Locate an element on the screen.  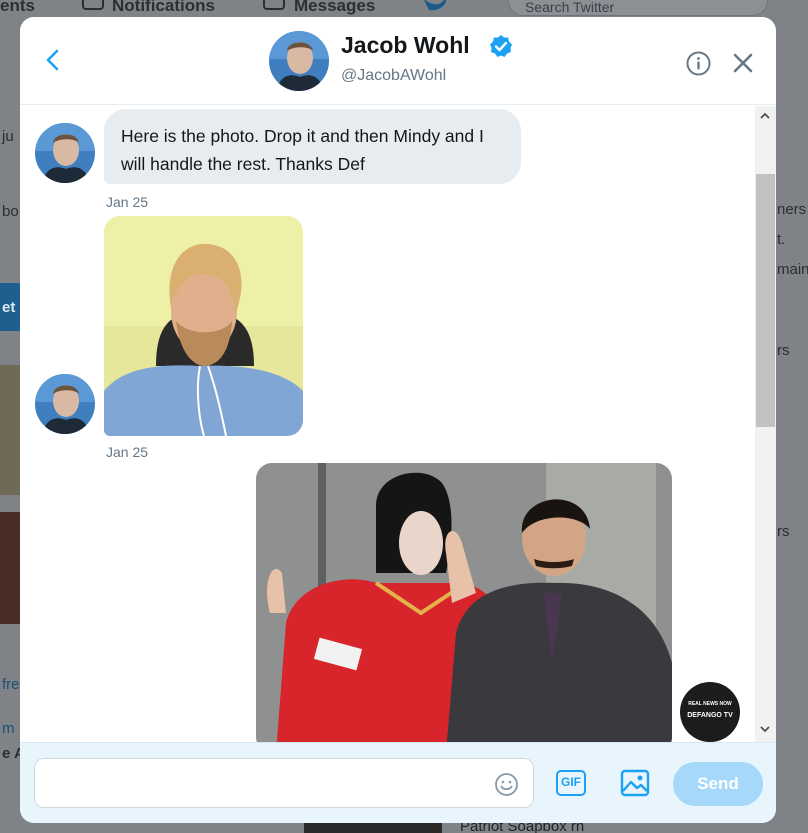
watermark-bottom-text: DEFANGO TV is located at coordinates (710, 715).